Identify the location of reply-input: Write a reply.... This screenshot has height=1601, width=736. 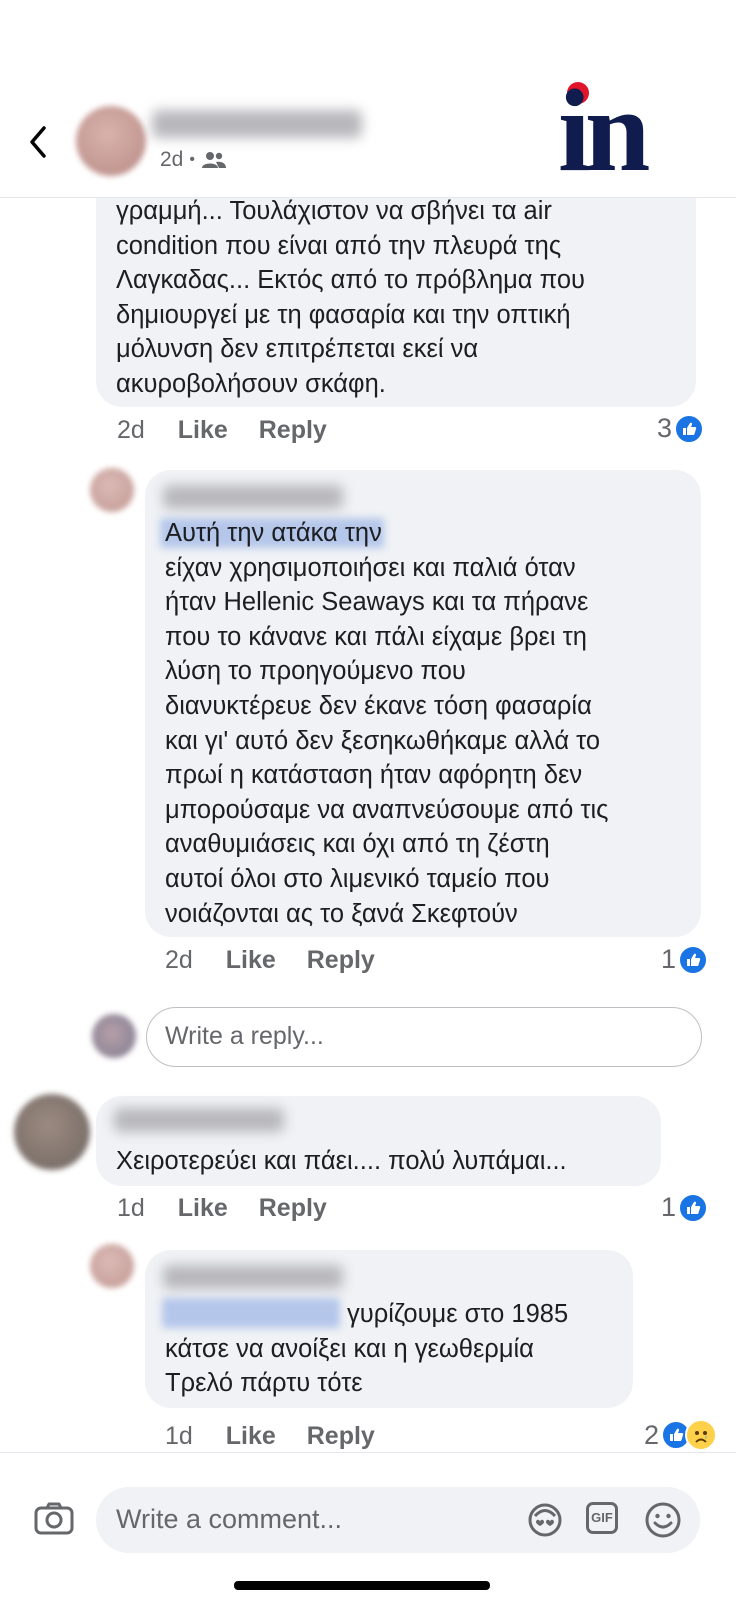
(424, 1037).